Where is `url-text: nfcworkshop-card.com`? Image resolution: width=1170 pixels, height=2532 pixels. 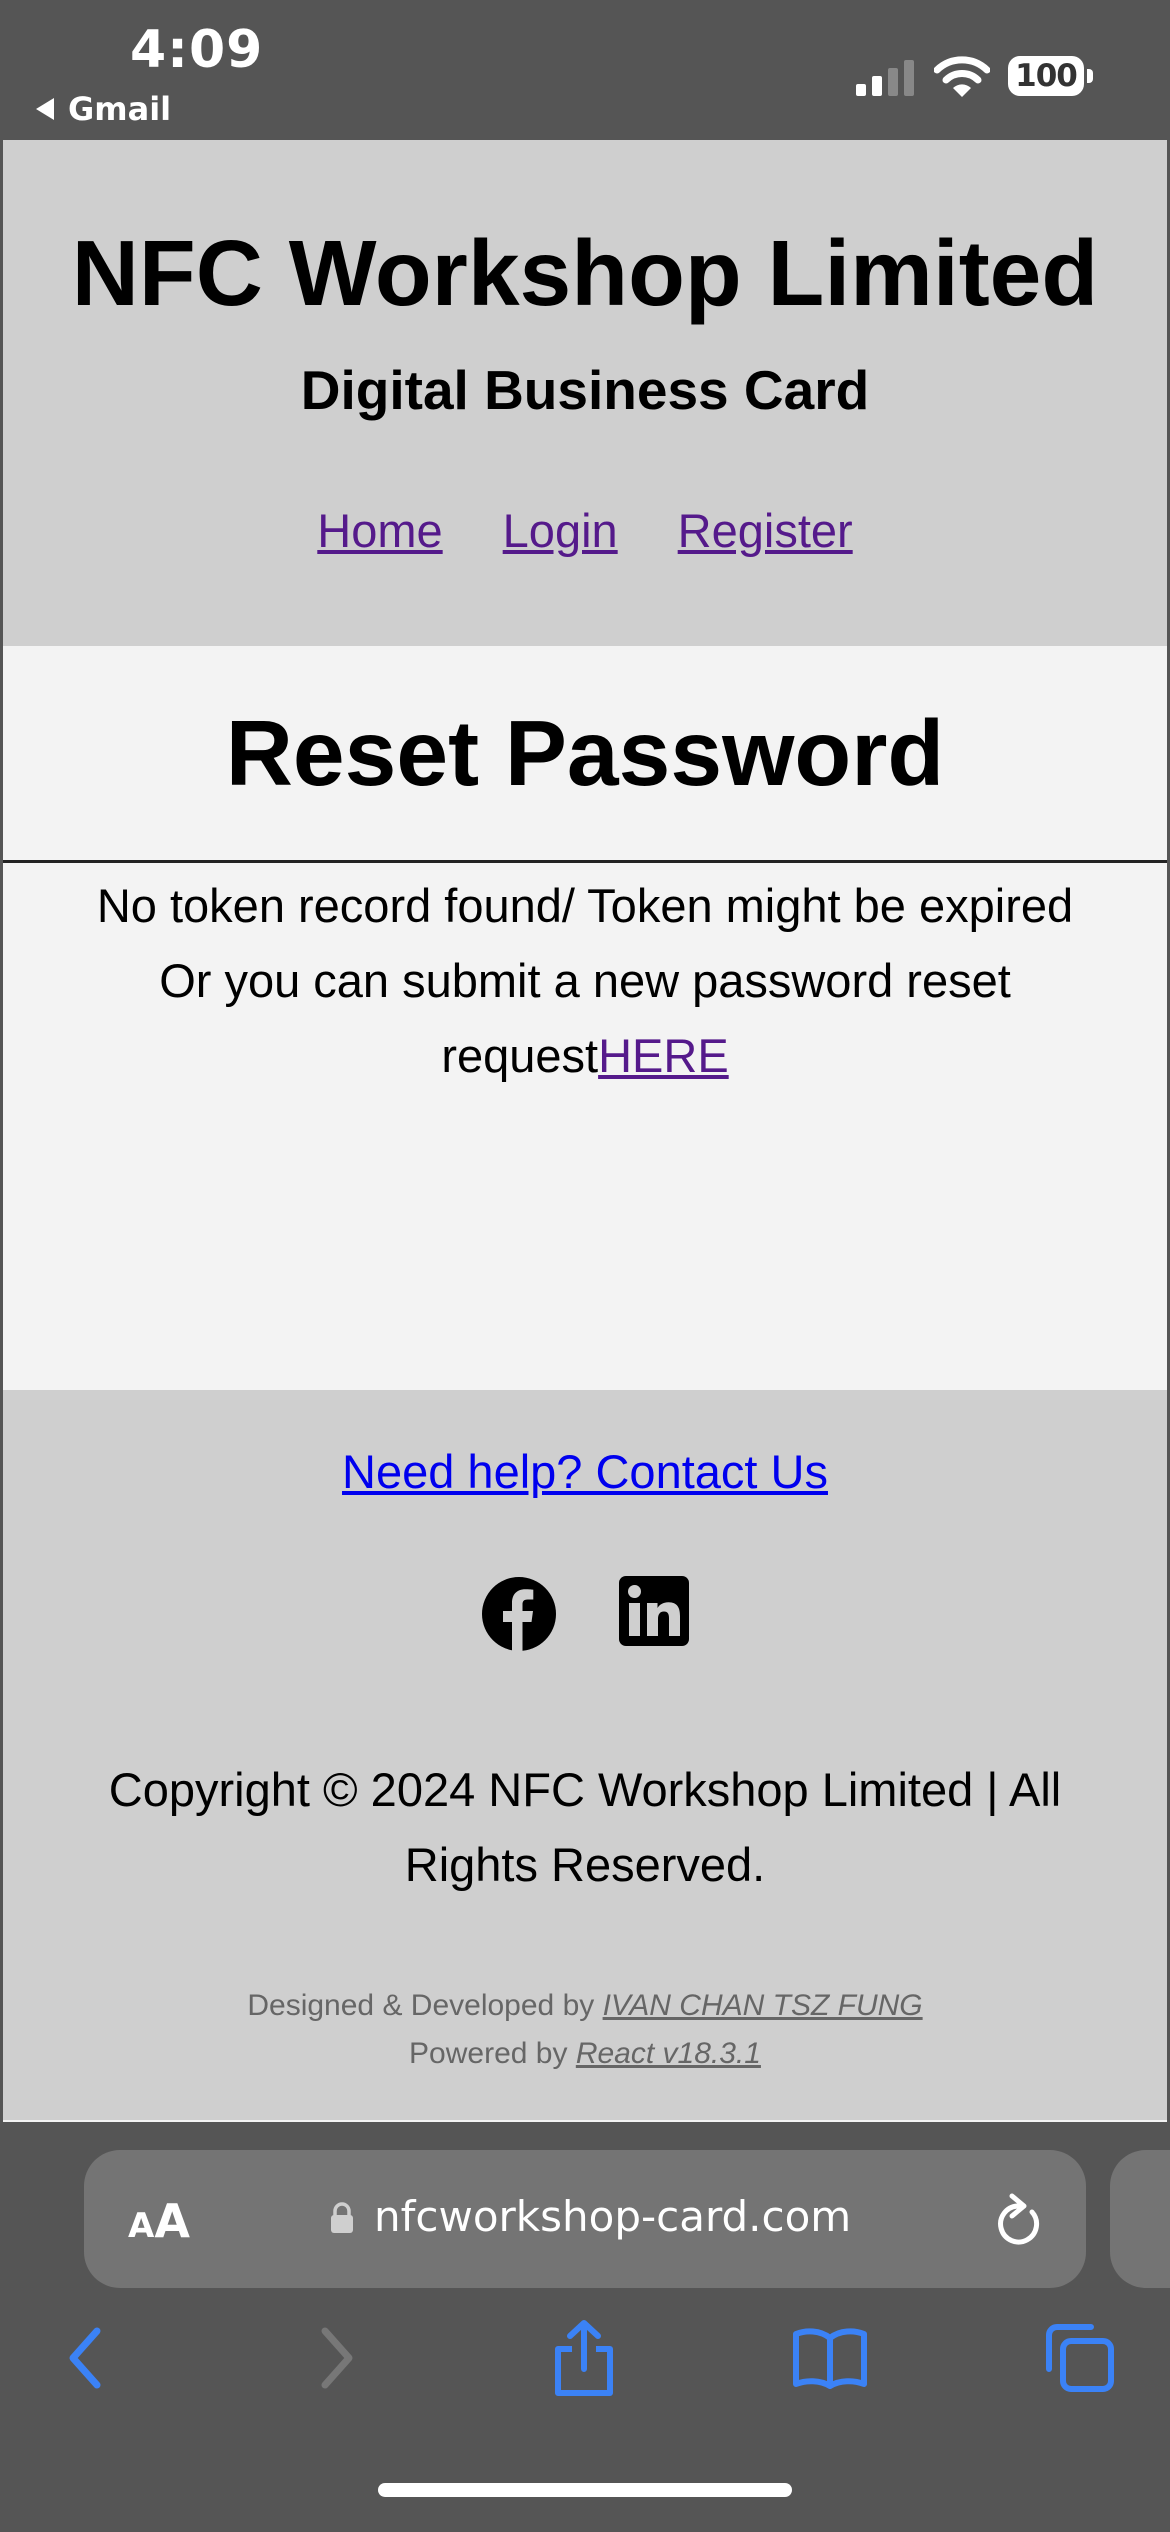 url-text: nfcworkshop-card.com is located at coordinates (612, 2216).